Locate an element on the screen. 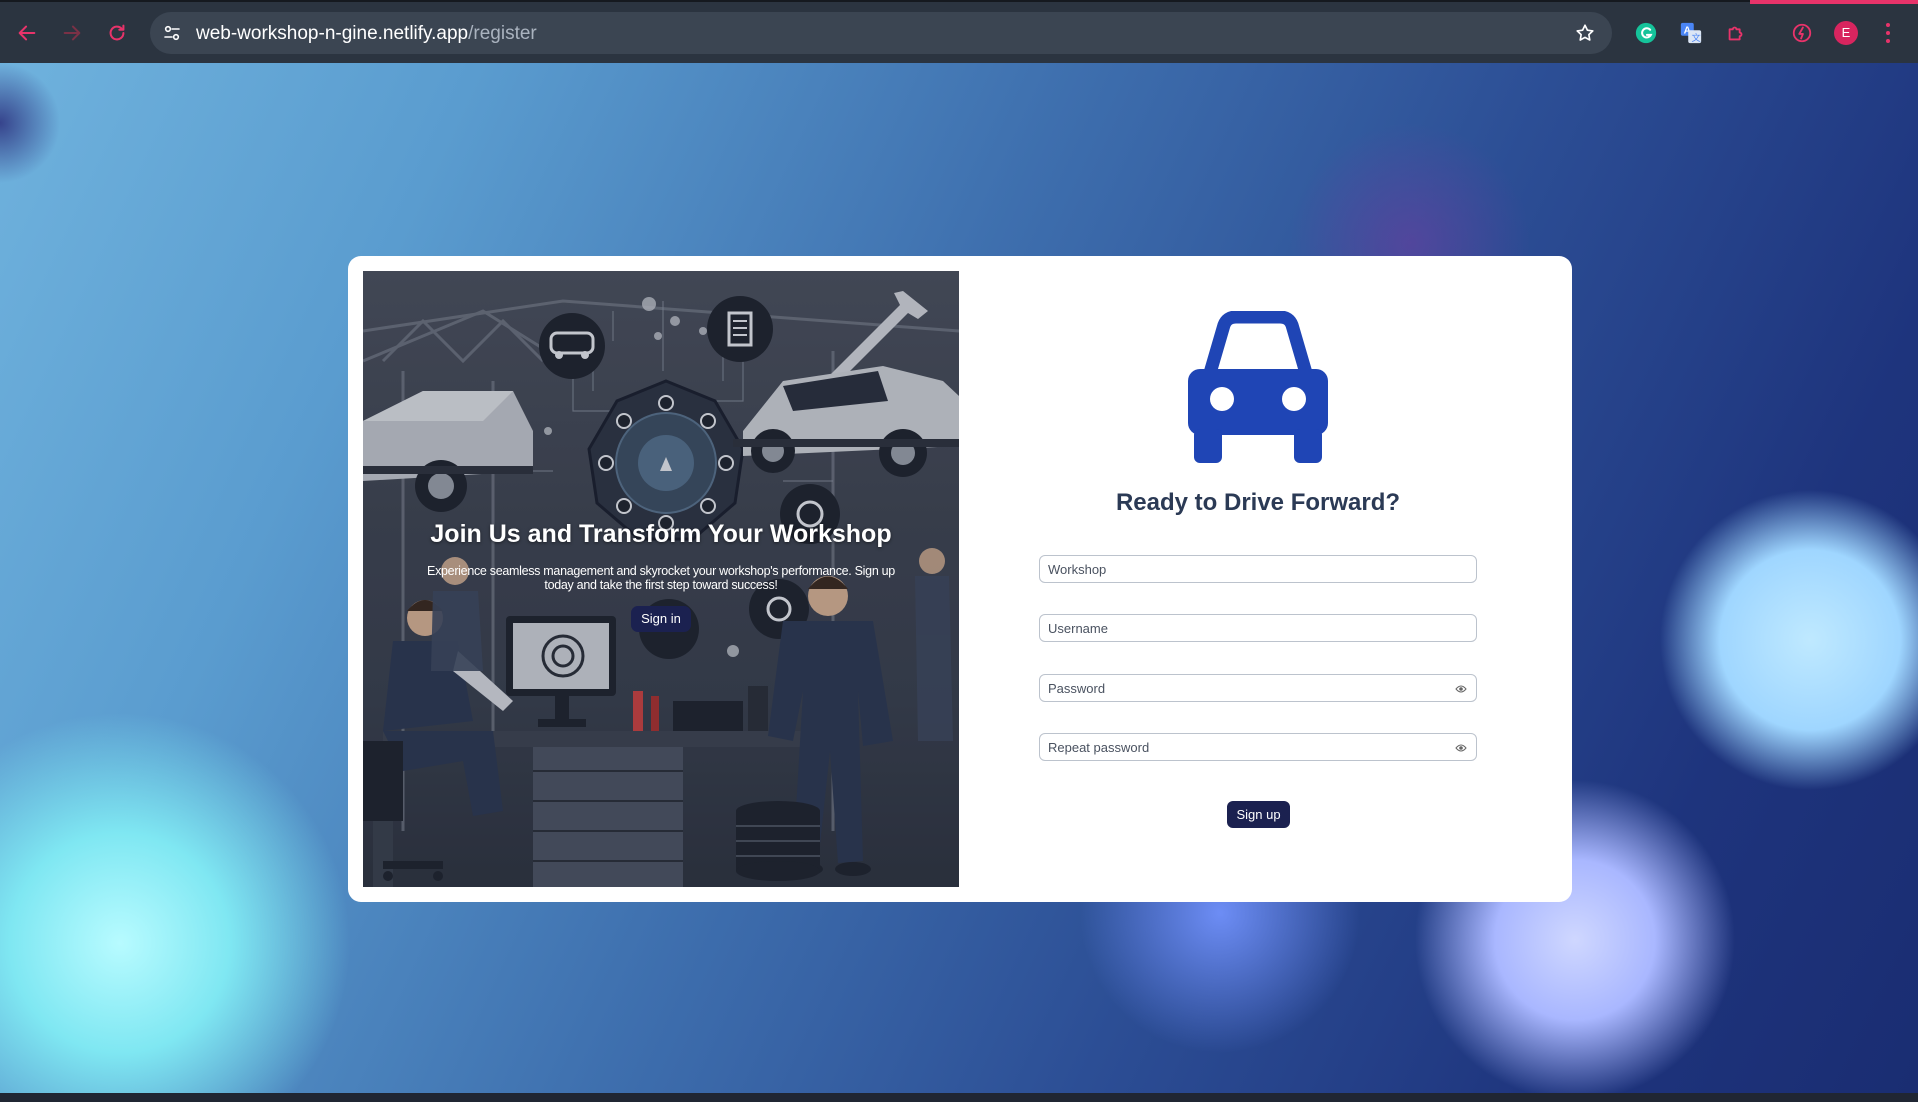  sign-up-button: Sign up is located at coordinates (1258, 814).